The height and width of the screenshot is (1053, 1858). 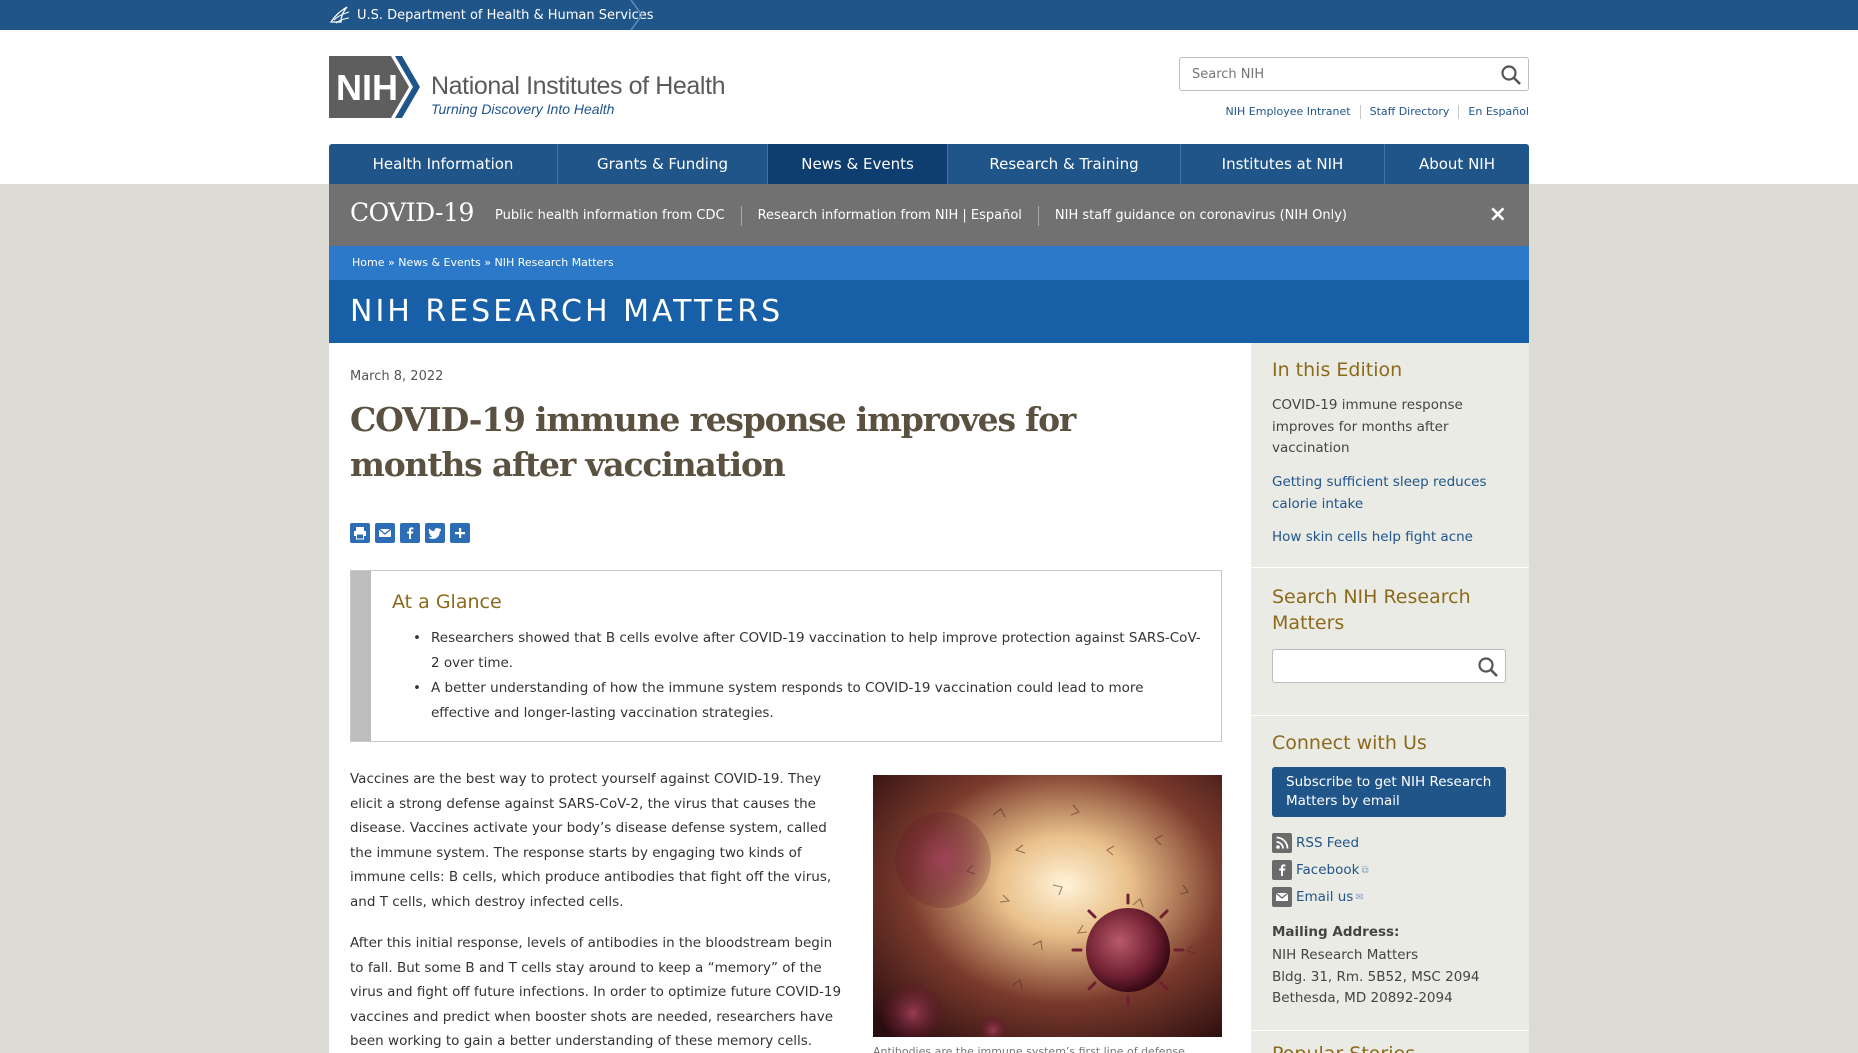 I want to click on plus-icon, so click(x=460, y=533).